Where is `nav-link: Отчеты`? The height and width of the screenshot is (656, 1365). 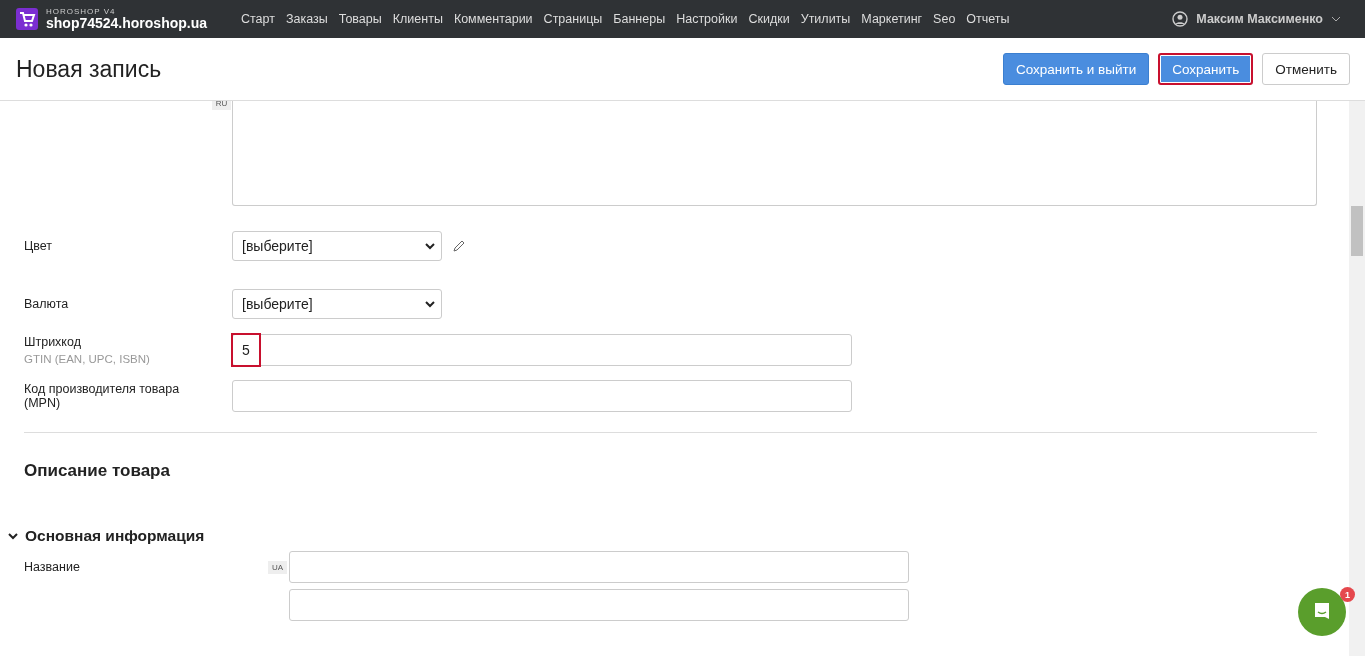 nav-link: Отчеты is located at coordinates (988, 19).